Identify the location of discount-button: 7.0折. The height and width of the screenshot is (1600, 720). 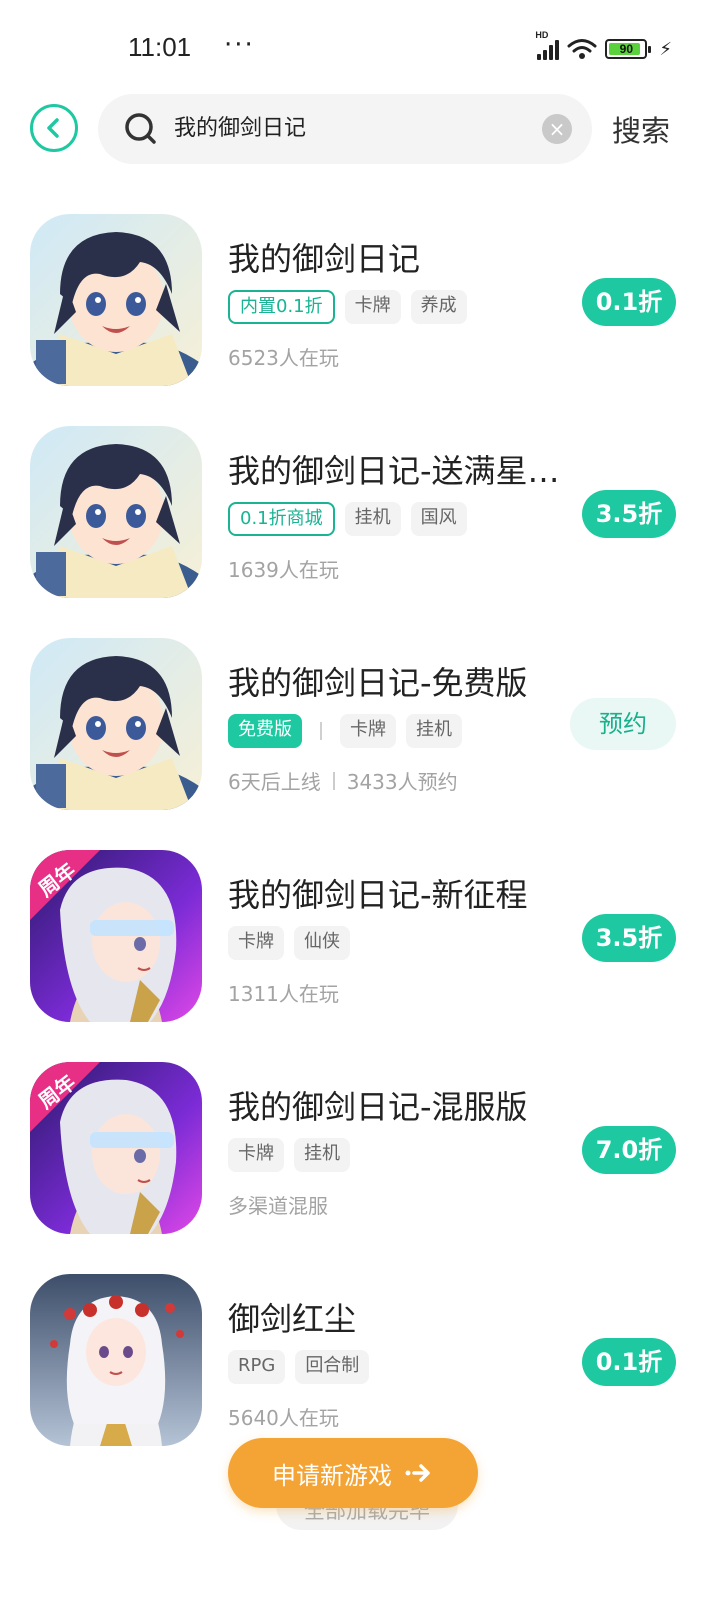
(629, 1150).